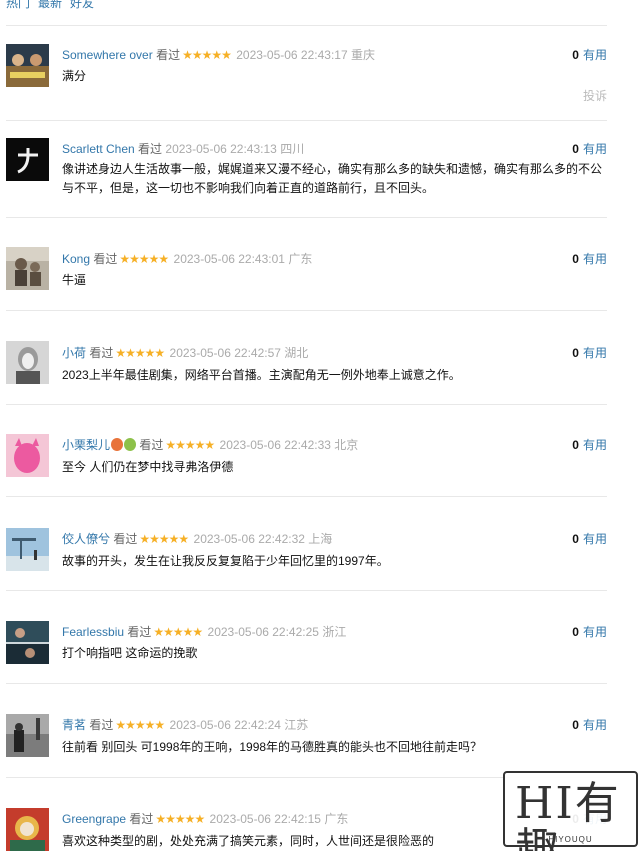 Image resolution: width=640 pixels, height=851 pixels. I want to click on watermark-logo: HI有趣 HIYOUQU, so click(570, 811).